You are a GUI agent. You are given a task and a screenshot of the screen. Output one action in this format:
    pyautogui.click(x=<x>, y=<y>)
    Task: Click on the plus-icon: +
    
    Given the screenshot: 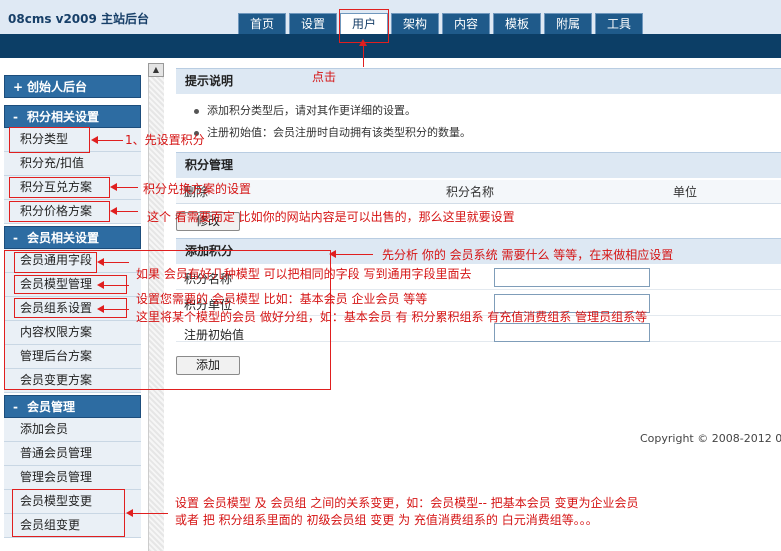 What is the action you would take?
    pyautogui.click(x=18, y=87)
    